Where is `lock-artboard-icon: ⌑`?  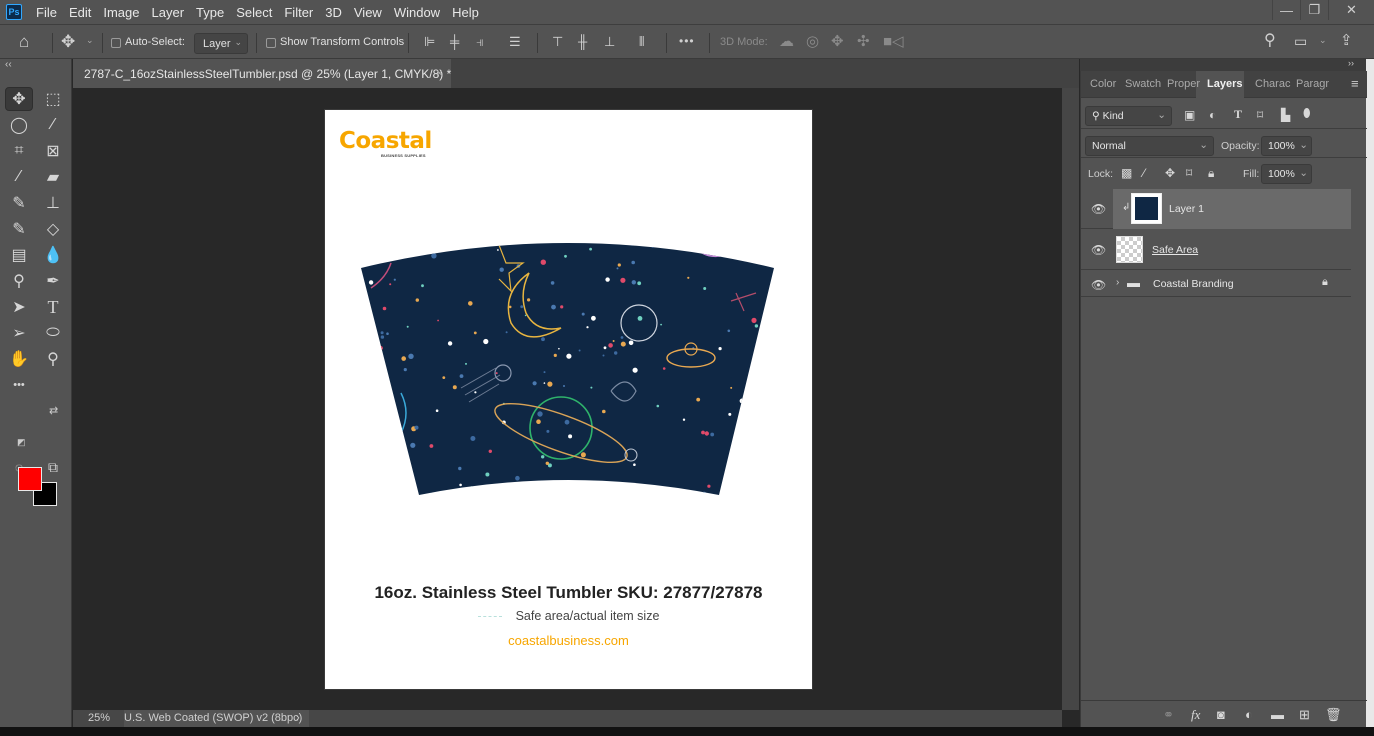 lock-artboard-icon: ⌑ is located at coordinates (1189, 173).